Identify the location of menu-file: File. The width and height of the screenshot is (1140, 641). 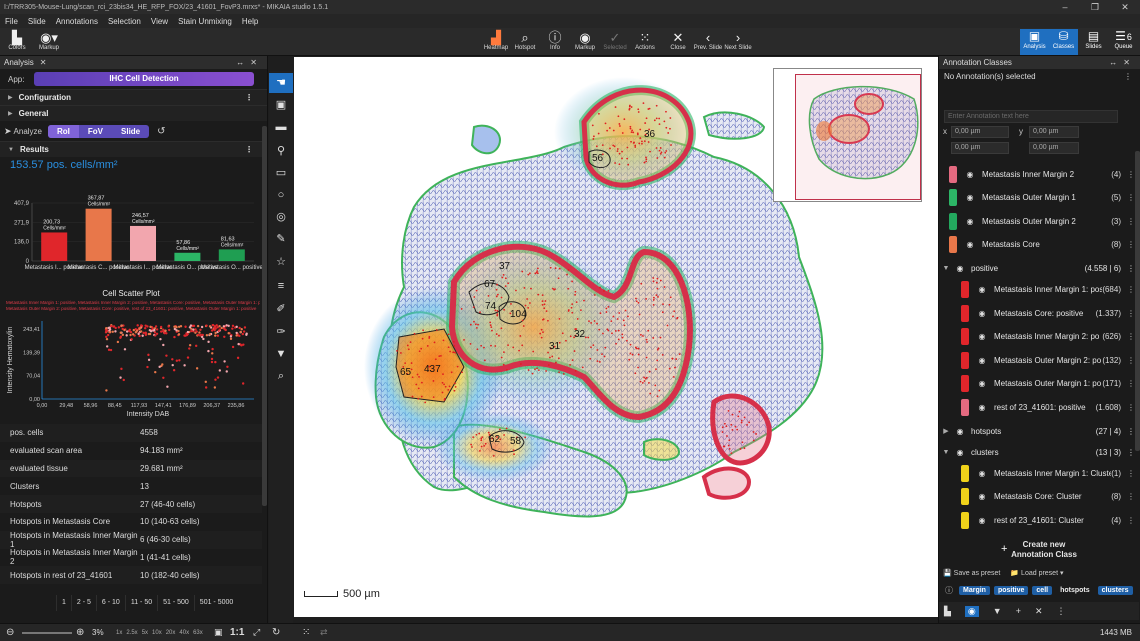
(11, 21).